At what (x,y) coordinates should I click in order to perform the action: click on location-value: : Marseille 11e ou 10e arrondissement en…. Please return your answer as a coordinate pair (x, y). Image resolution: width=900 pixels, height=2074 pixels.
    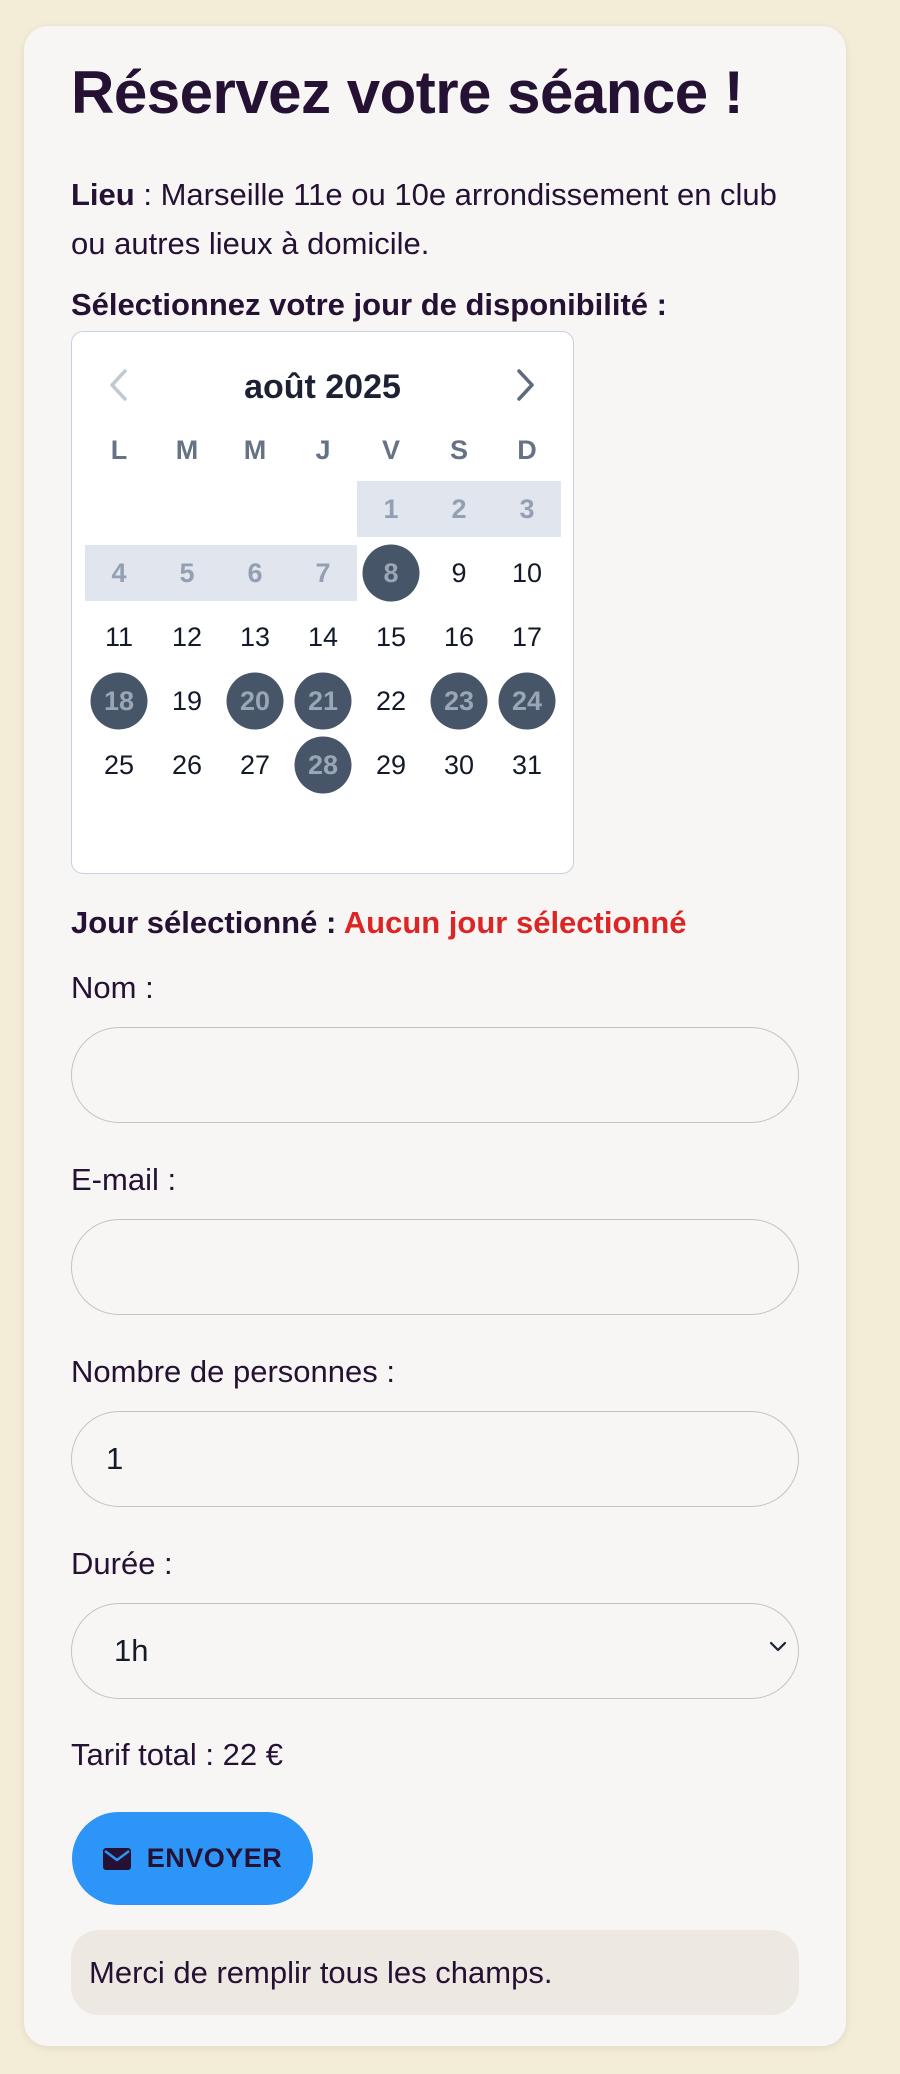
    Looking at the image, I should click on (424, 219).